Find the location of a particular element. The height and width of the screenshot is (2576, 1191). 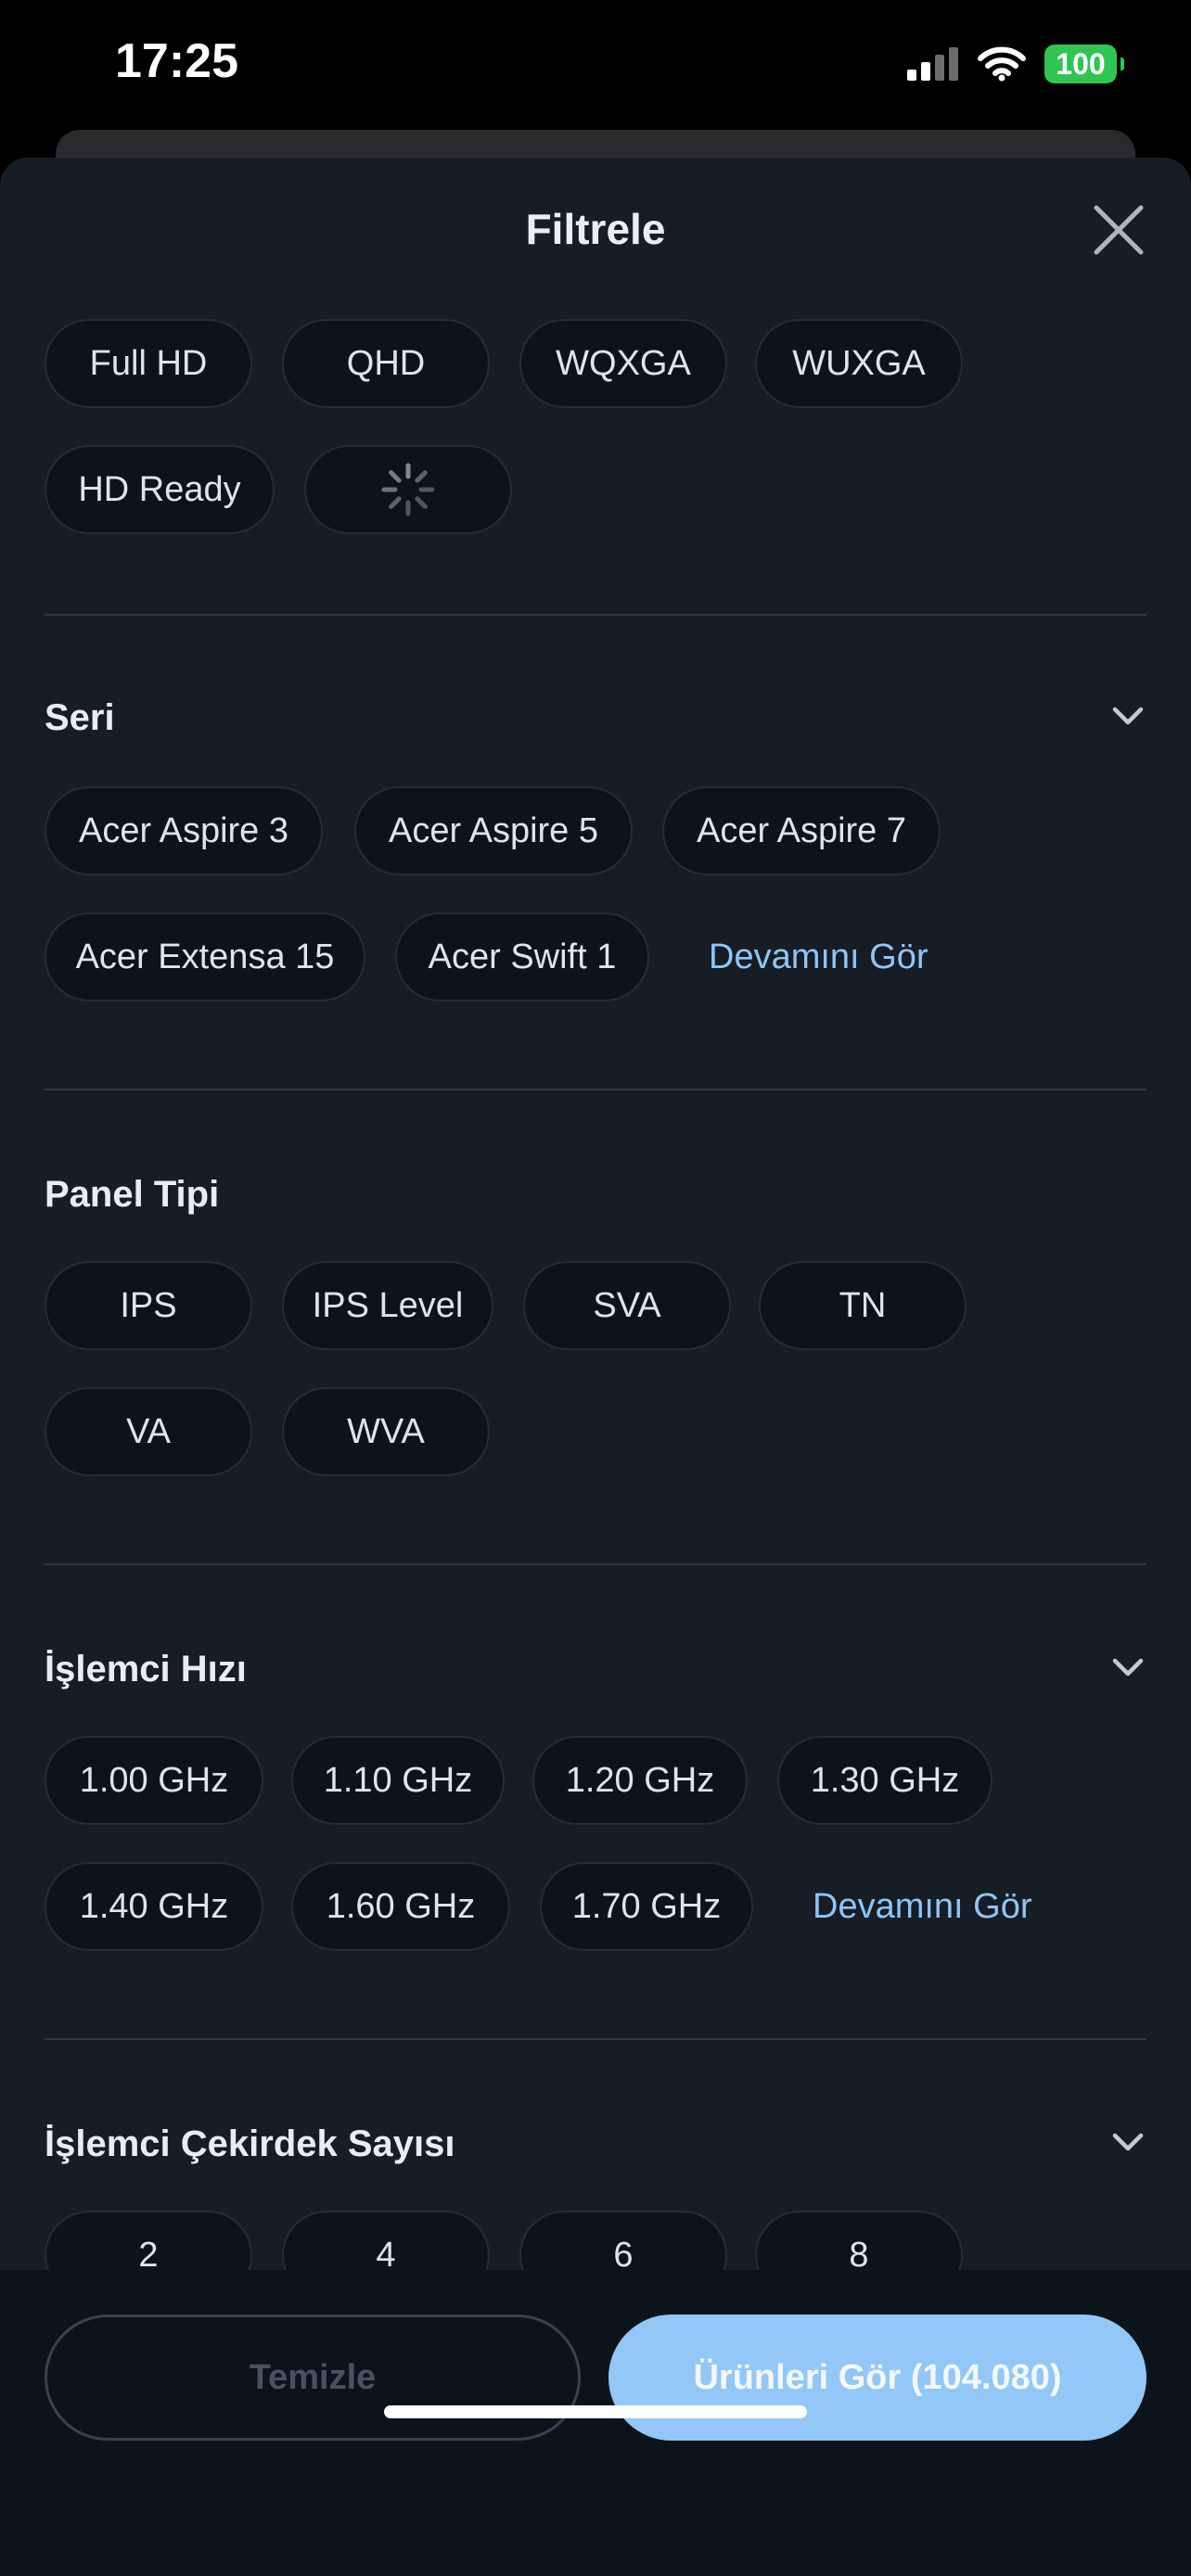

chip-acer-swift-1: Acer Swift 1 is located at coordinates (522, 957).